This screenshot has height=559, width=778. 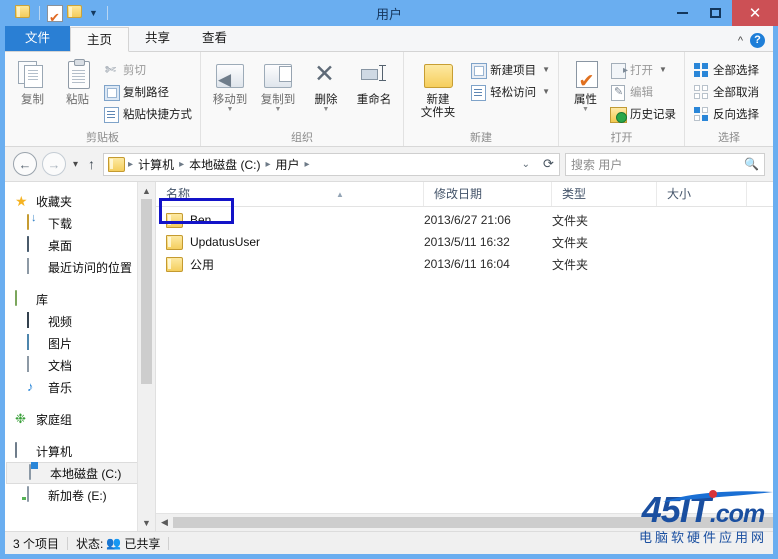 I want to click on nav-scroll-down-arrow: ▼, so click(x=146, y=522).